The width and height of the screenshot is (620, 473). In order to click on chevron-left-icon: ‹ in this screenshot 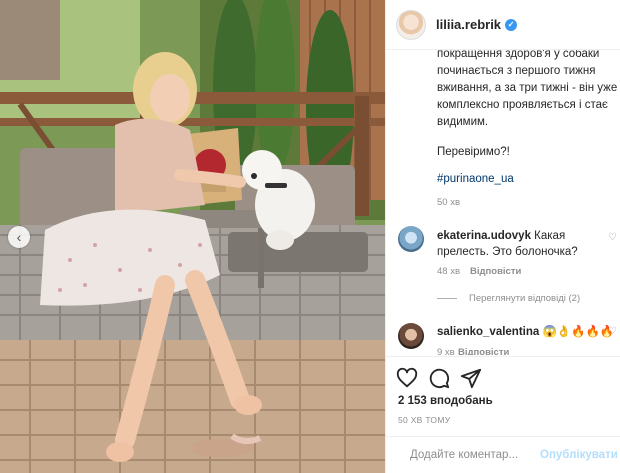, I will do `click(19, 237)`.